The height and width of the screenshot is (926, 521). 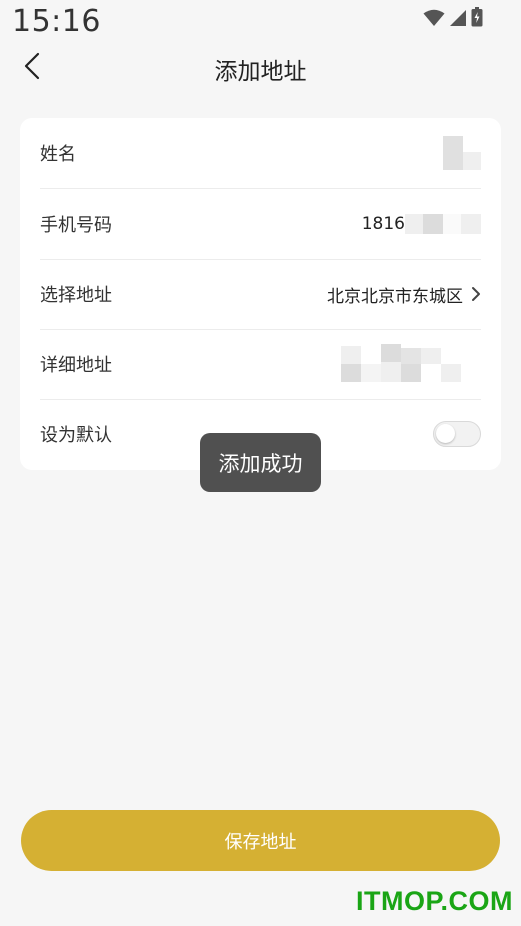 What do you see at coordinates (434, 901) in the screenshot?
I see `watermark-logo: ITMOP.COM` at bounding box center [434, 901].